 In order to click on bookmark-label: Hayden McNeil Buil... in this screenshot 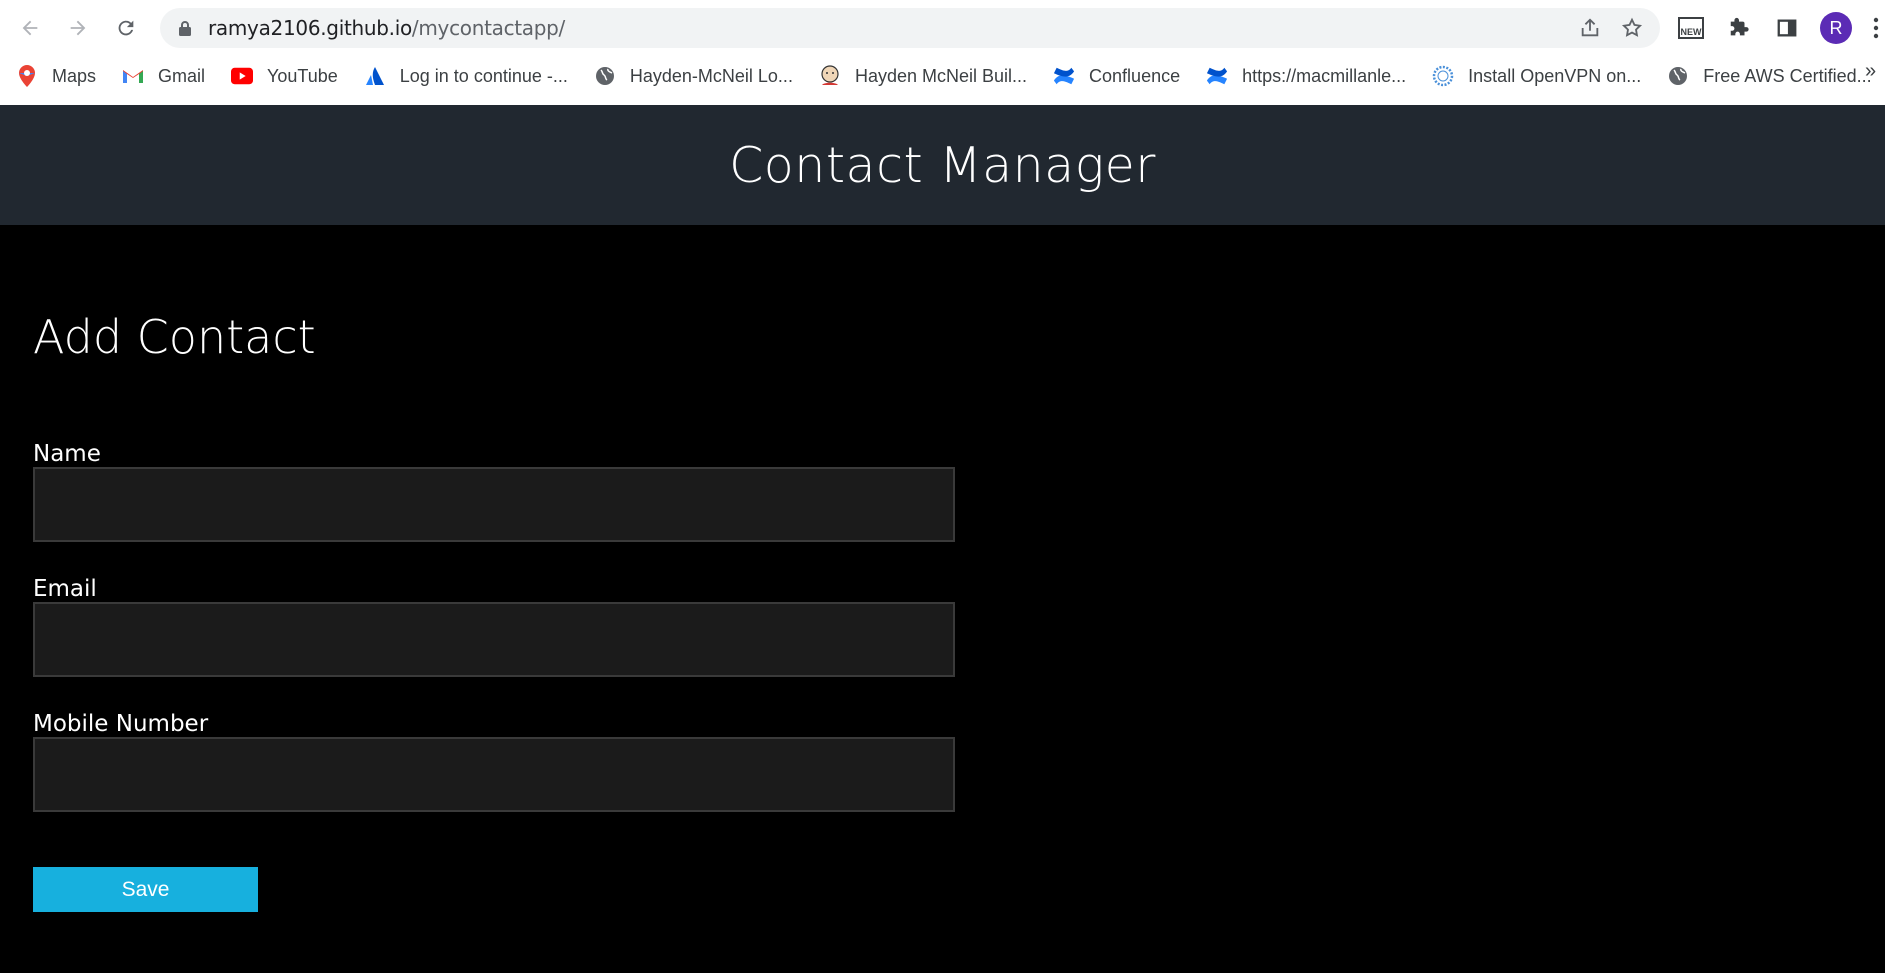, I will do `click(941, 75)`.